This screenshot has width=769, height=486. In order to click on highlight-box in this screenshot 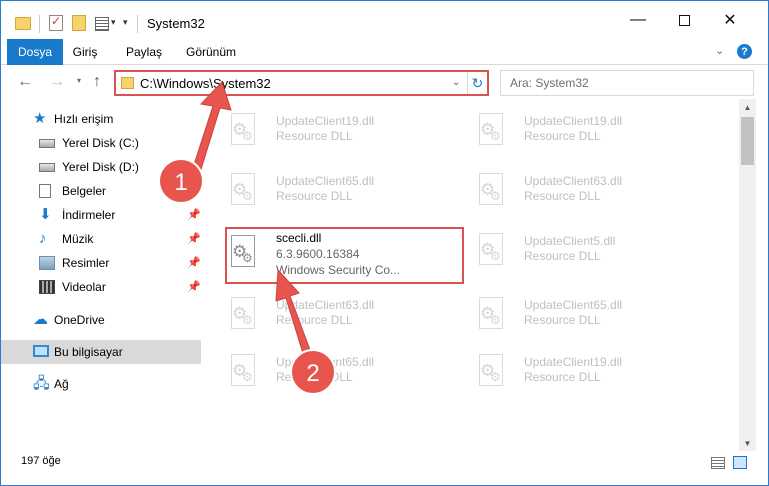, I will do `click(344, 255)`.